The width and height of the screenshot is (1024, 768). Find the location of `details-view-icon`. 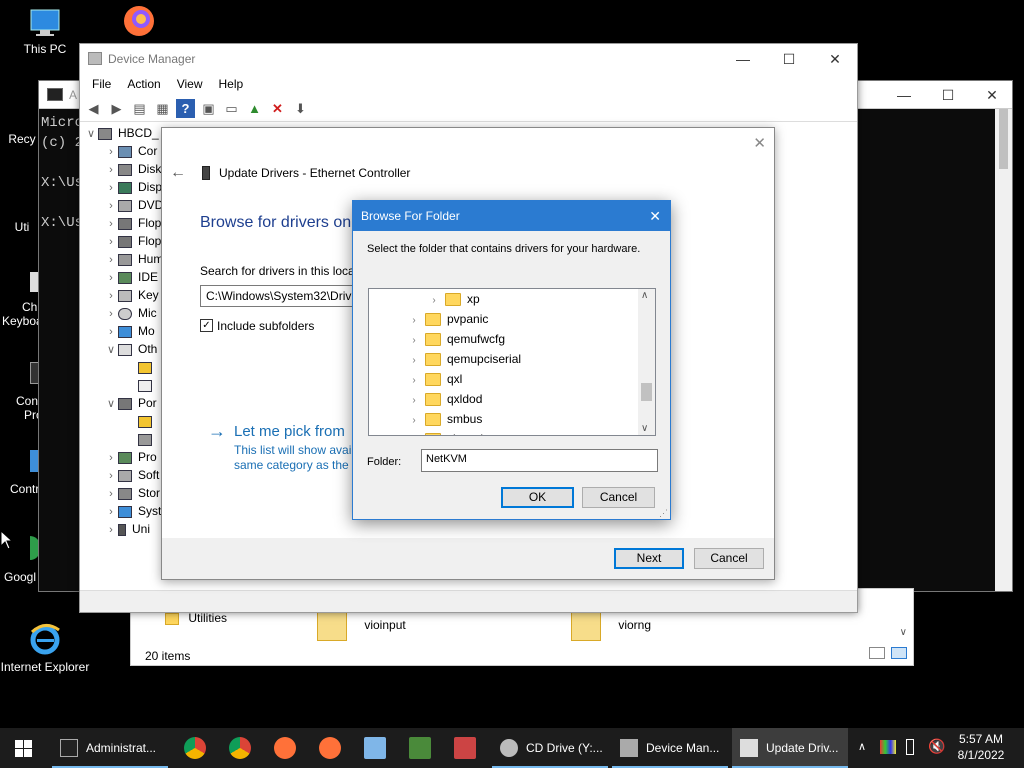

details-view-icon is located at coordinates (877, 653).